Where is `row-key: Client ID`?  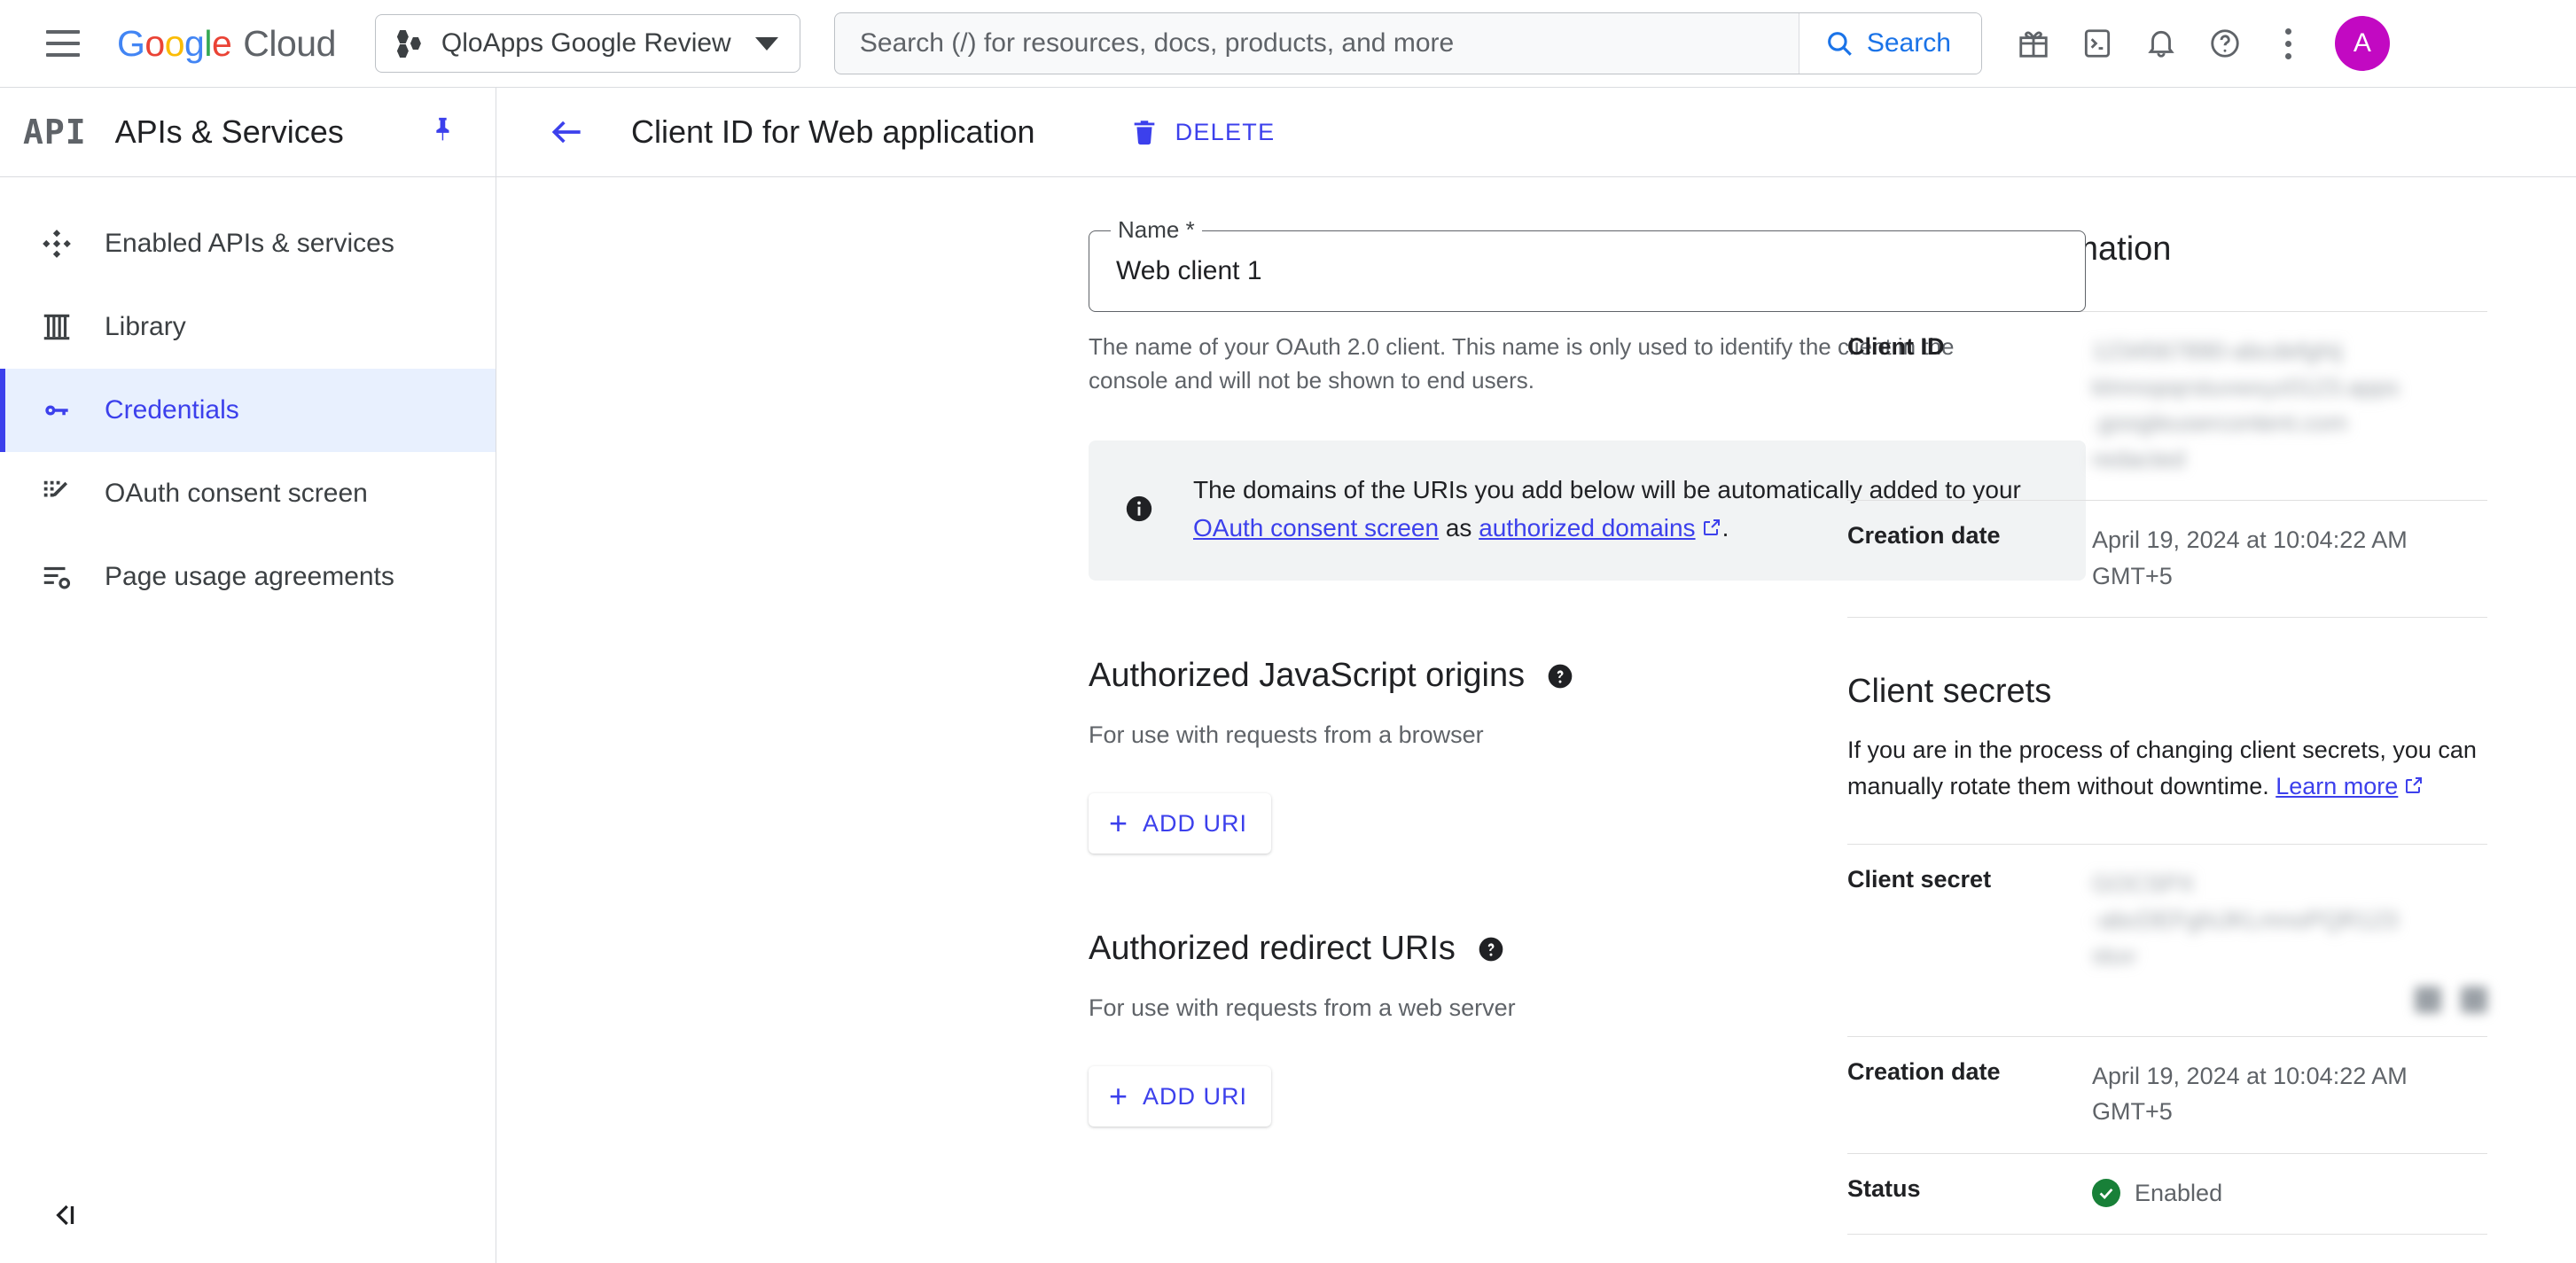 row-key: Client ID is located at coordinates (1896, 346).